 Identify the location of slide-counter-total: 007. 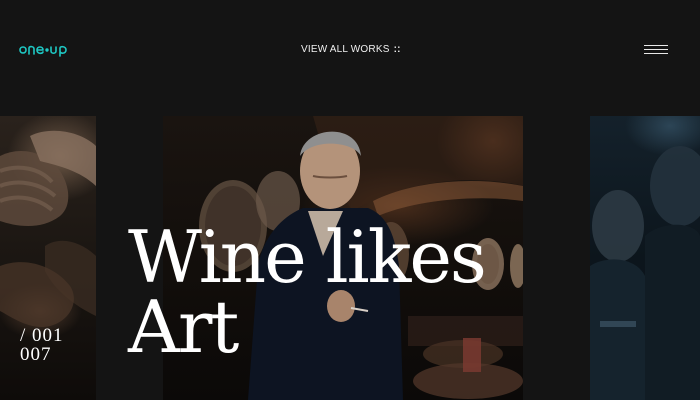
(36, 354).